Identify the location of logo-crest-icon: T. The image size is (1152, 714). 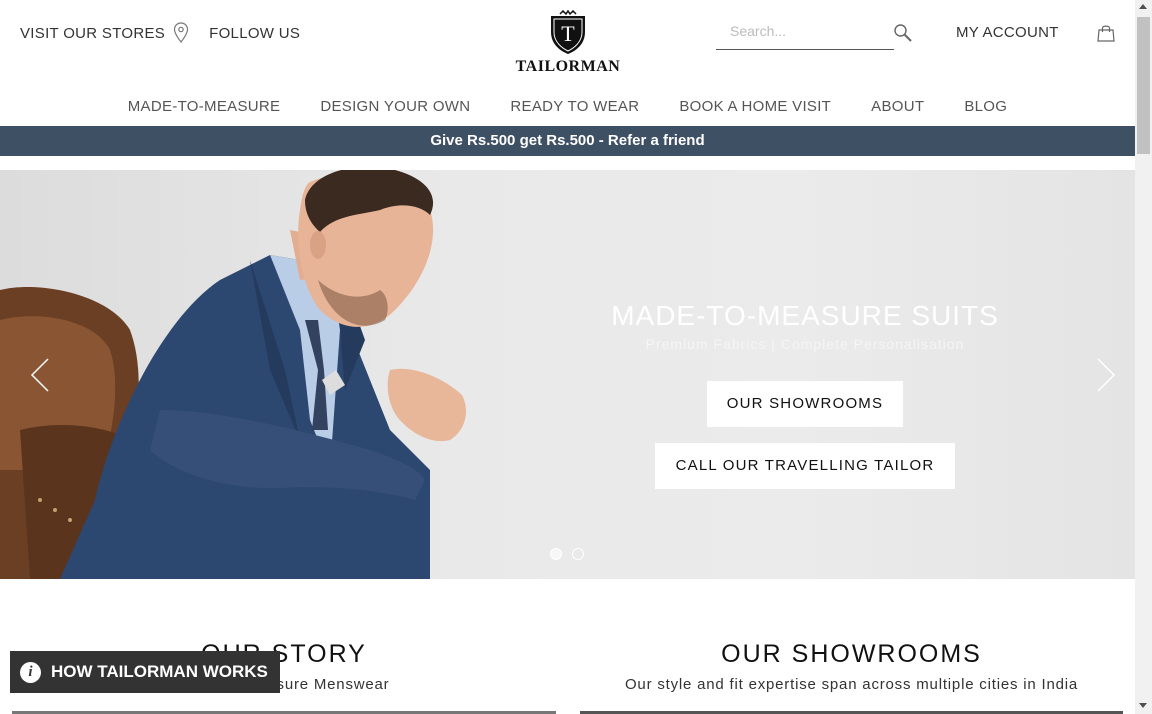
(568, 32).